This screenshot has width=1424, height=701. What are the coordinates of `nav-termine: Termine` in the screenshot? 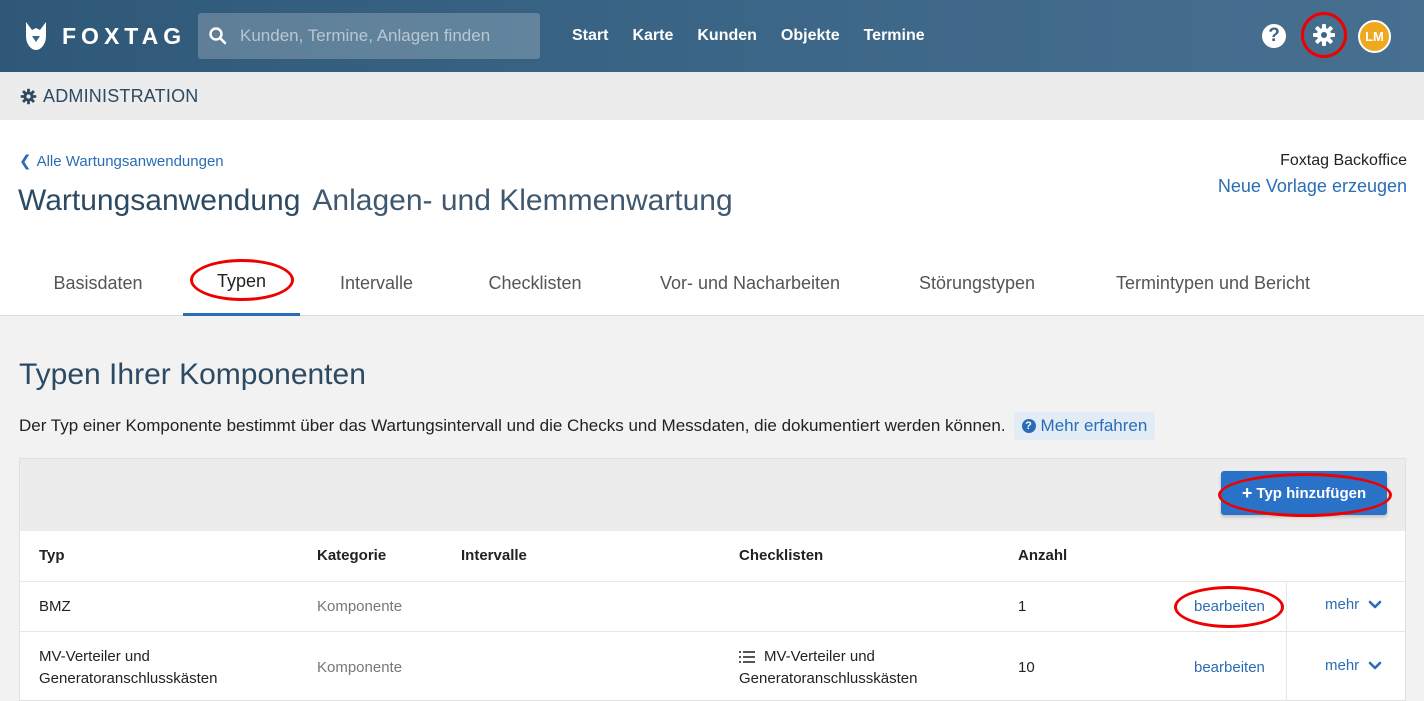 It's located at (894, 36).